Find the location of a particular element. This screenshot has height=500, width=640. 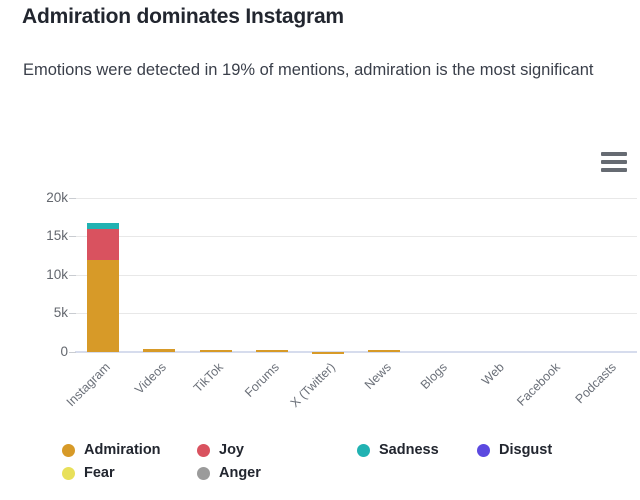

legend-item-sadness: Sadness is located at coordinates (398, 450).